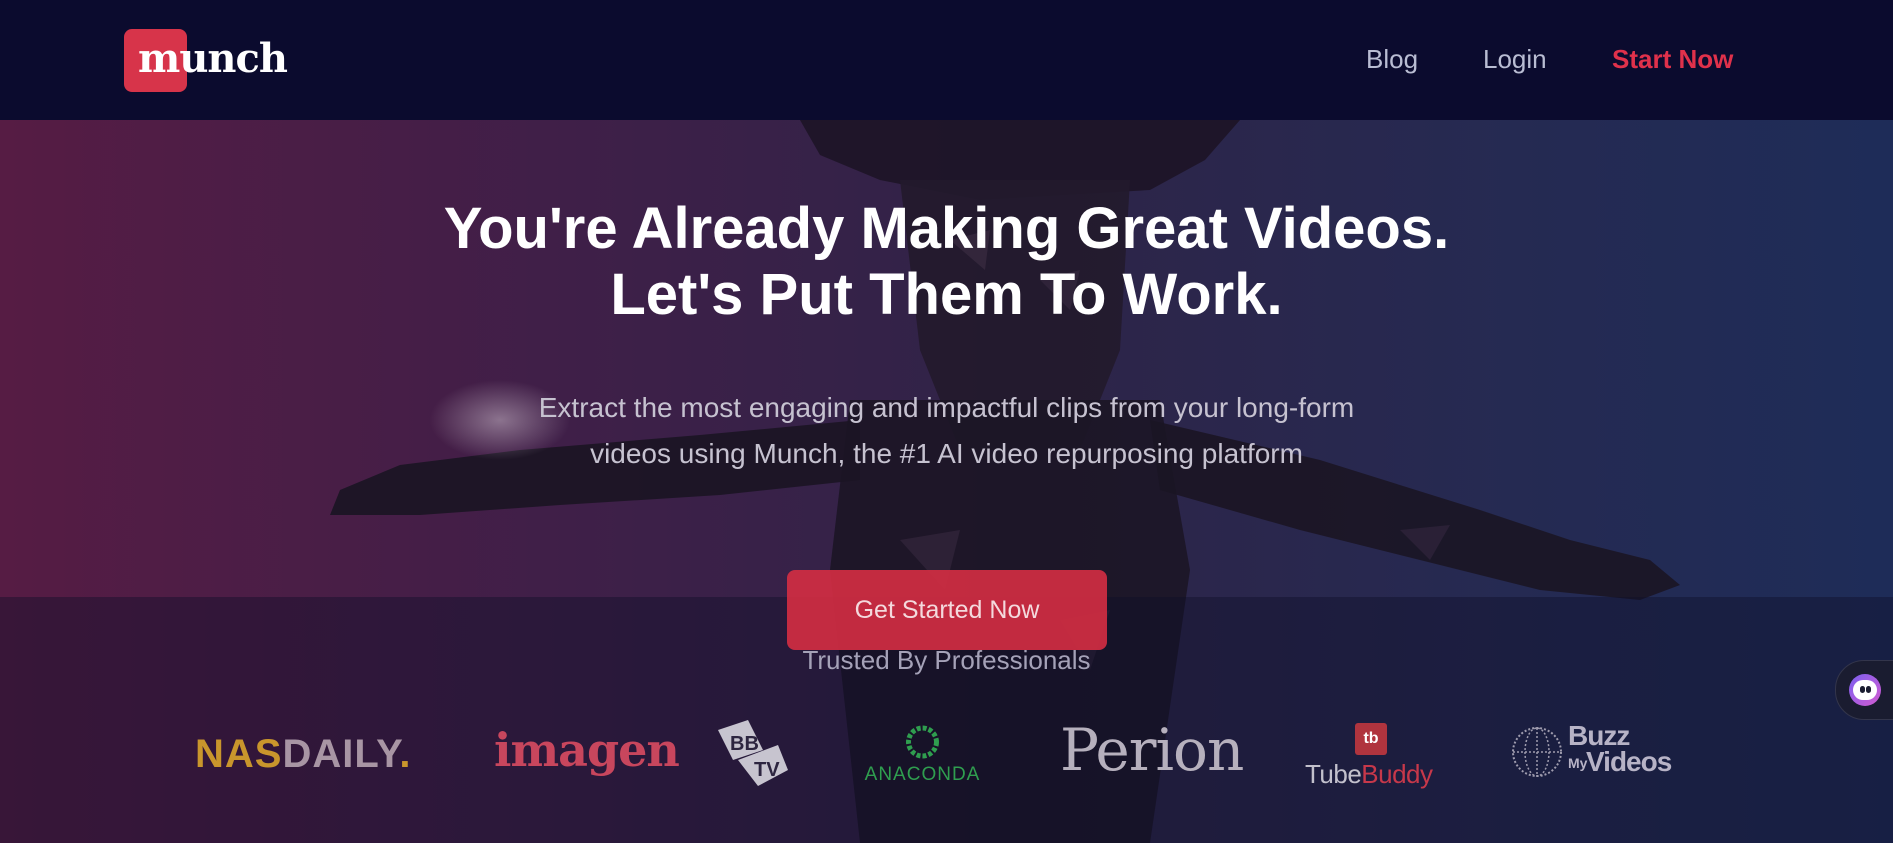 This screenshot has height=843, width=1893. What do you see at coordinates (744, 744) in the screenshot?
I see `svg-text: BB` at bounding box center [744, 744].